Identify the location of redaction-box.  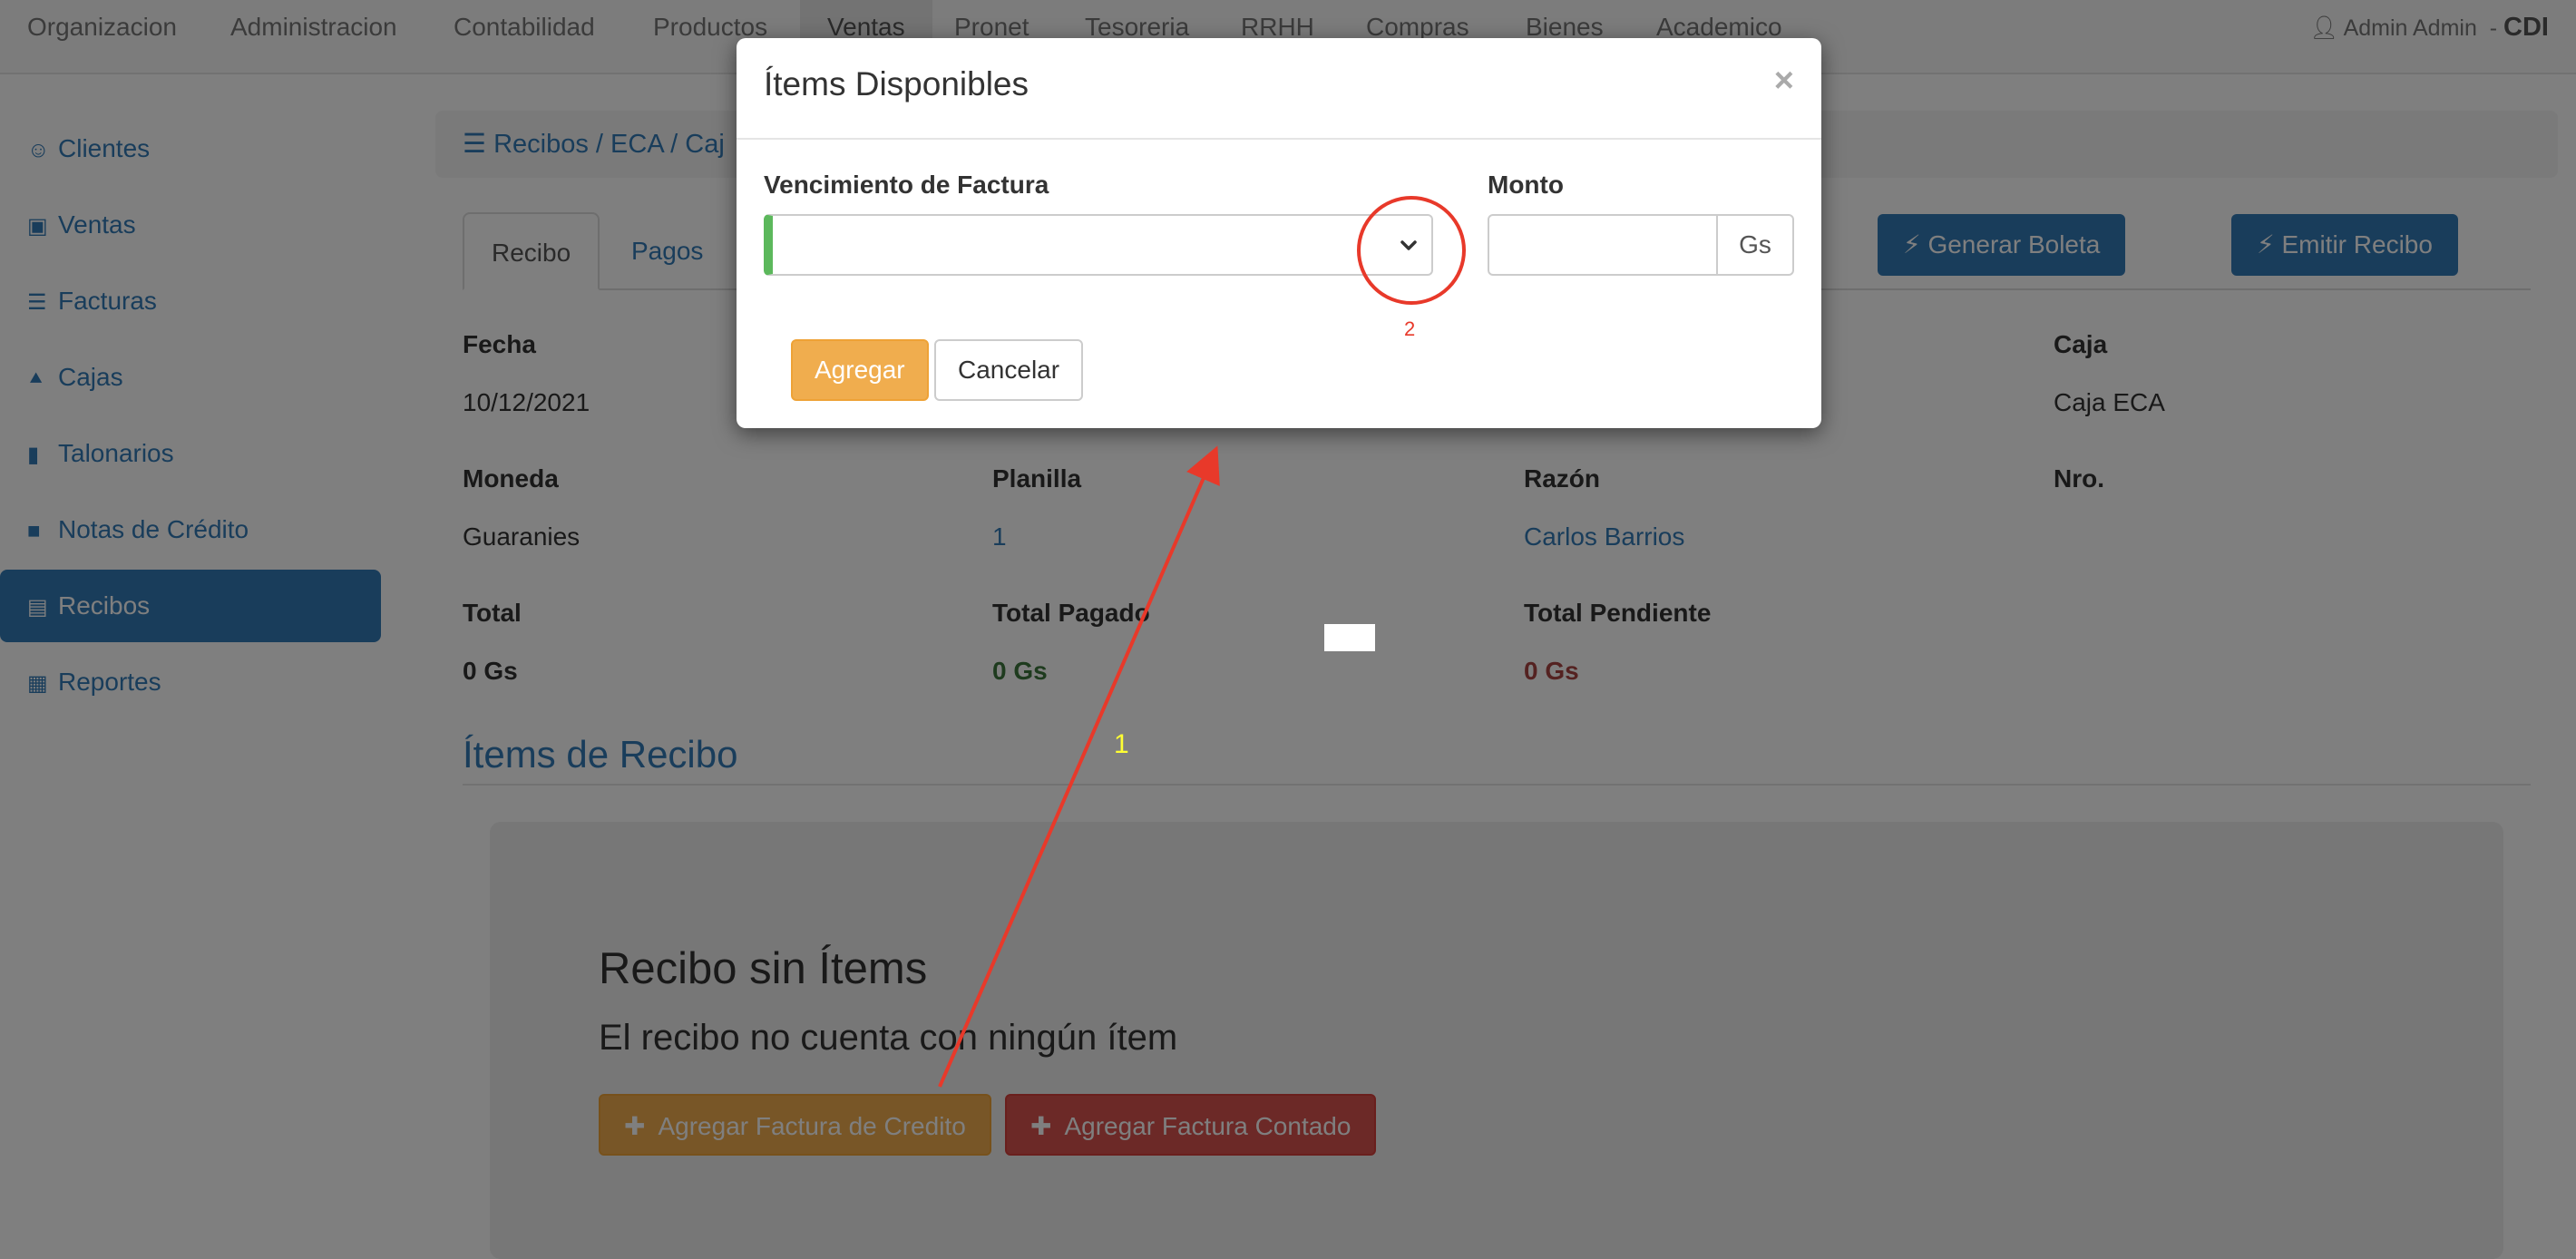
(1349, 637).